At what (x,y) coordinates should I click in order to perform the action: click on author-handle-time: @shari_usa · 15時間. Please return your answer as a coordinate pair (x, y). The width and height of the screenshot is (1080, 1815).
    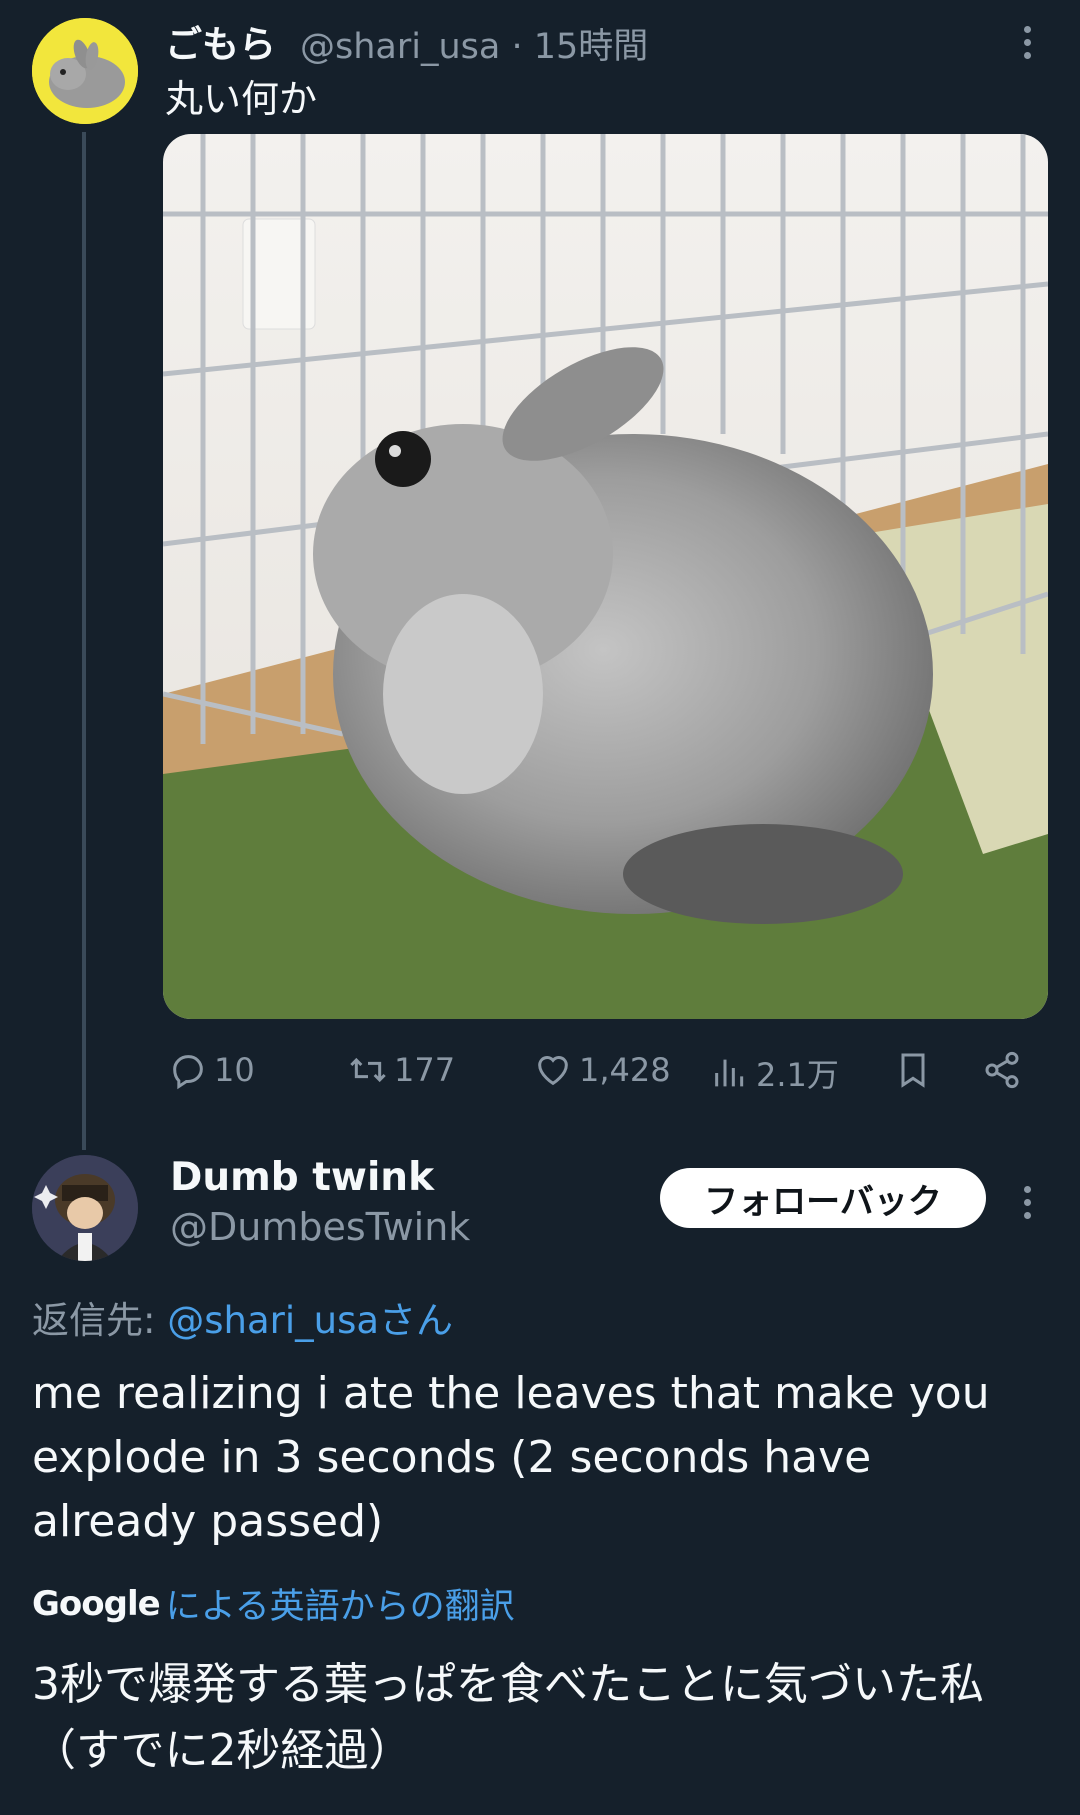
    Looking at the image, I should click on (474, 43).